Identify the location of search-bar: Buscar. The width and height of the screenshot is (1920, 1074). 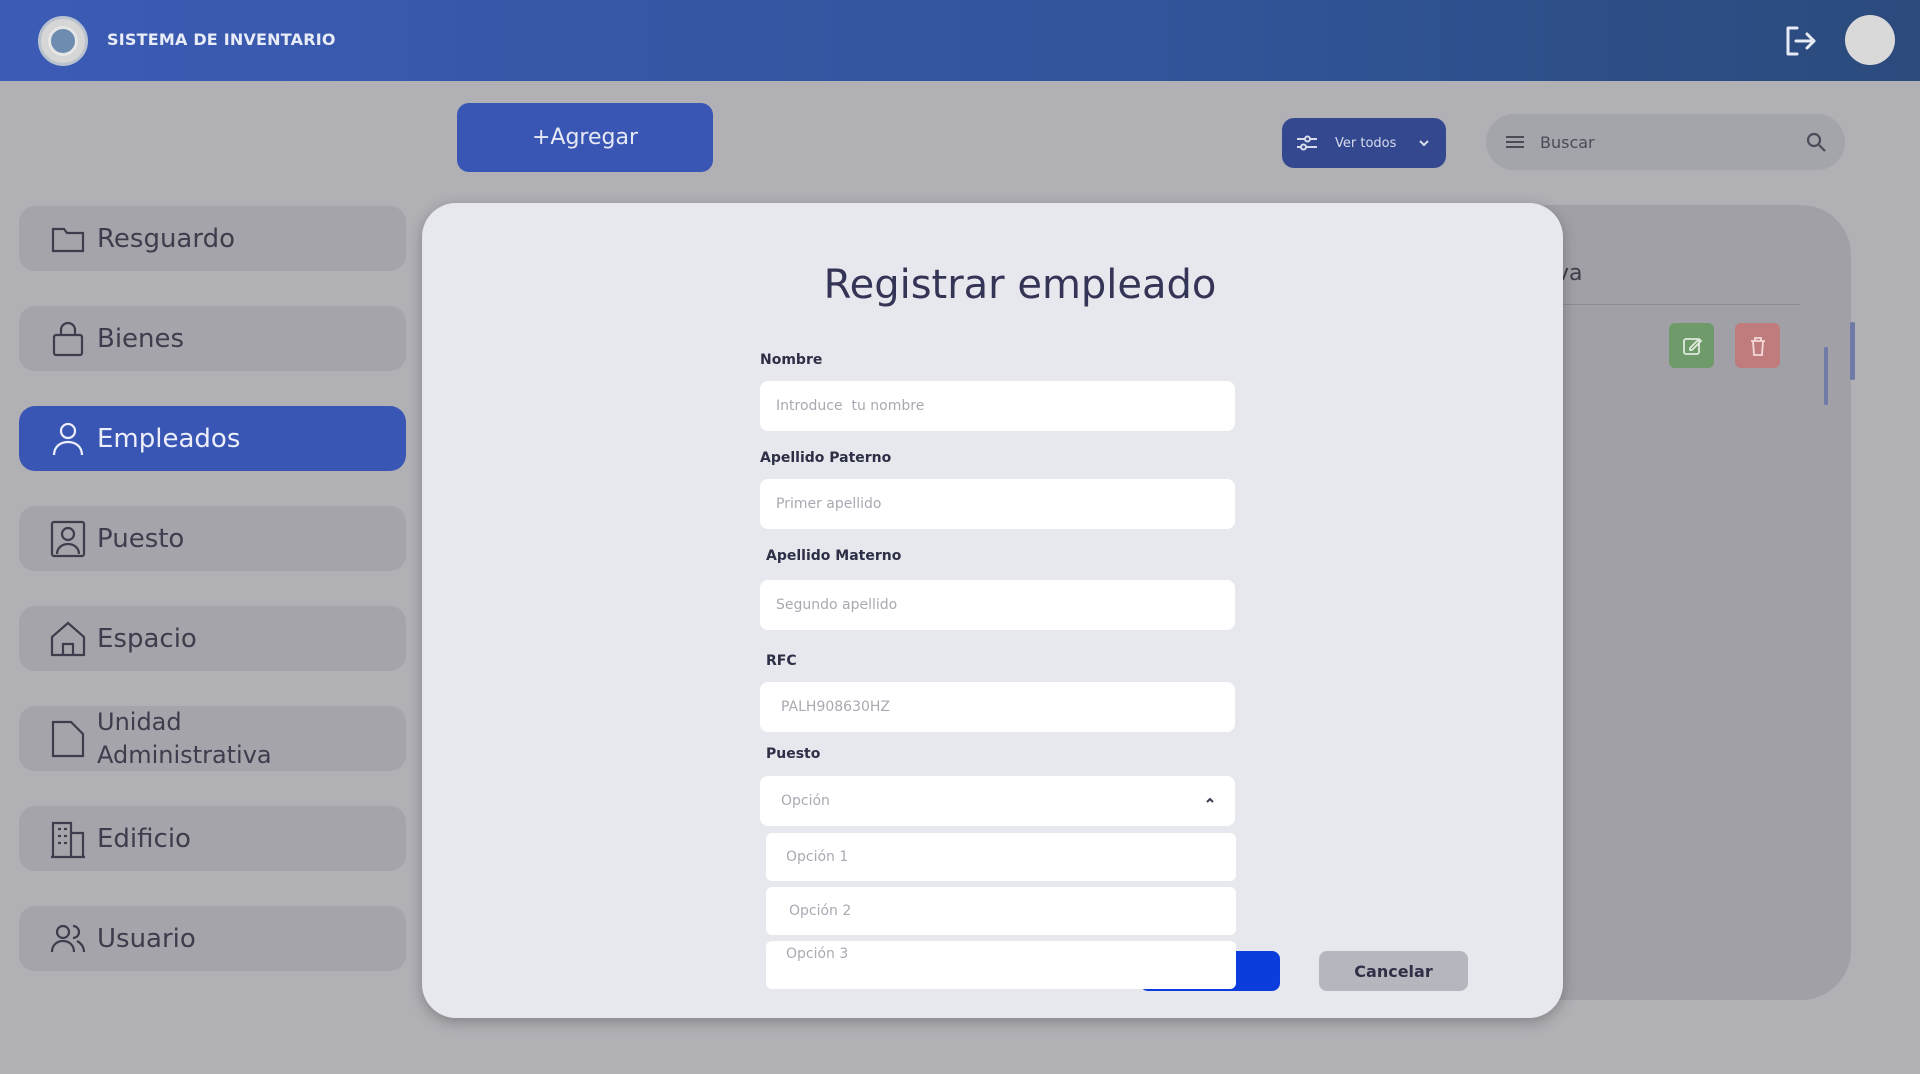
(1665, 142).